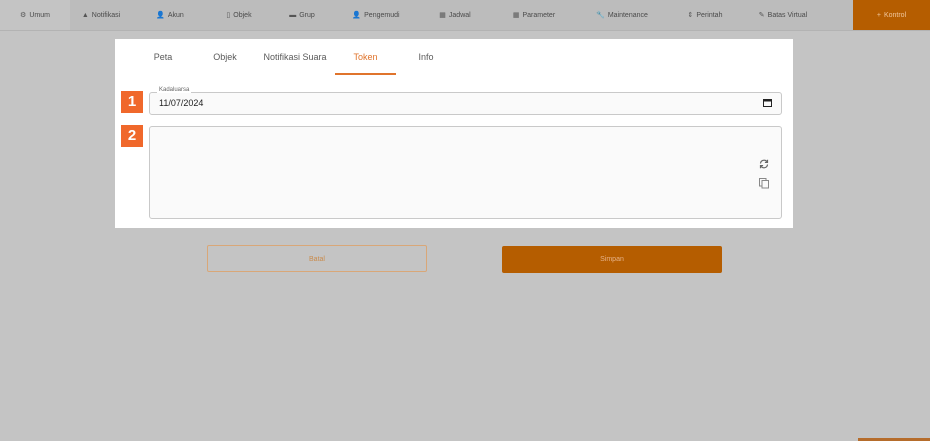  I want to click on nav-item-grup: ▬ Grup, so click(302, 15).